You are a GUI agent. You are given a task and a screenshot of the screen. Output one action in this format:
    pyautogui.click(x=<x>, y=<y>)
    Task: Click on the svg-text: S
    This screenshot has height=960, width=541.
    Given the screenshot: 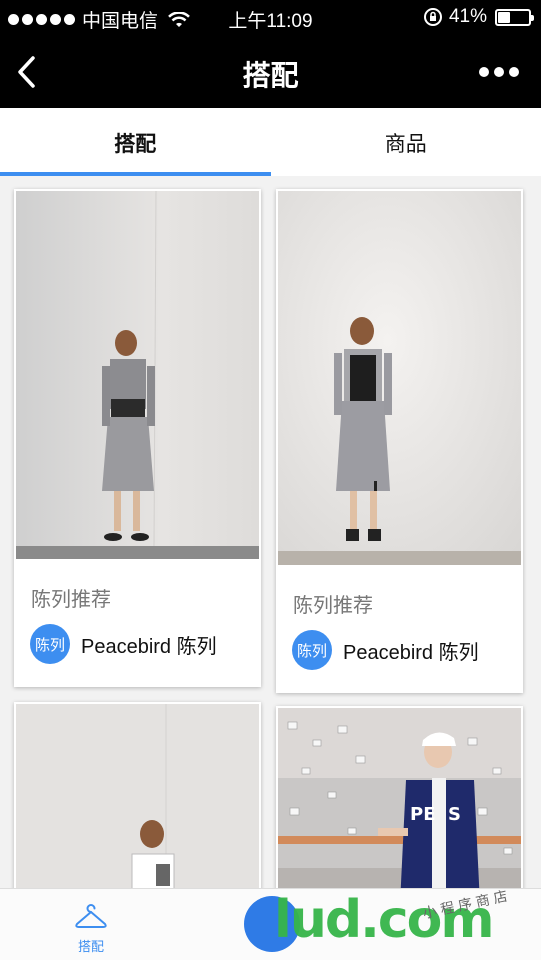 What is the action you would take?
    pyautogui.click(x=454, y=814)
    